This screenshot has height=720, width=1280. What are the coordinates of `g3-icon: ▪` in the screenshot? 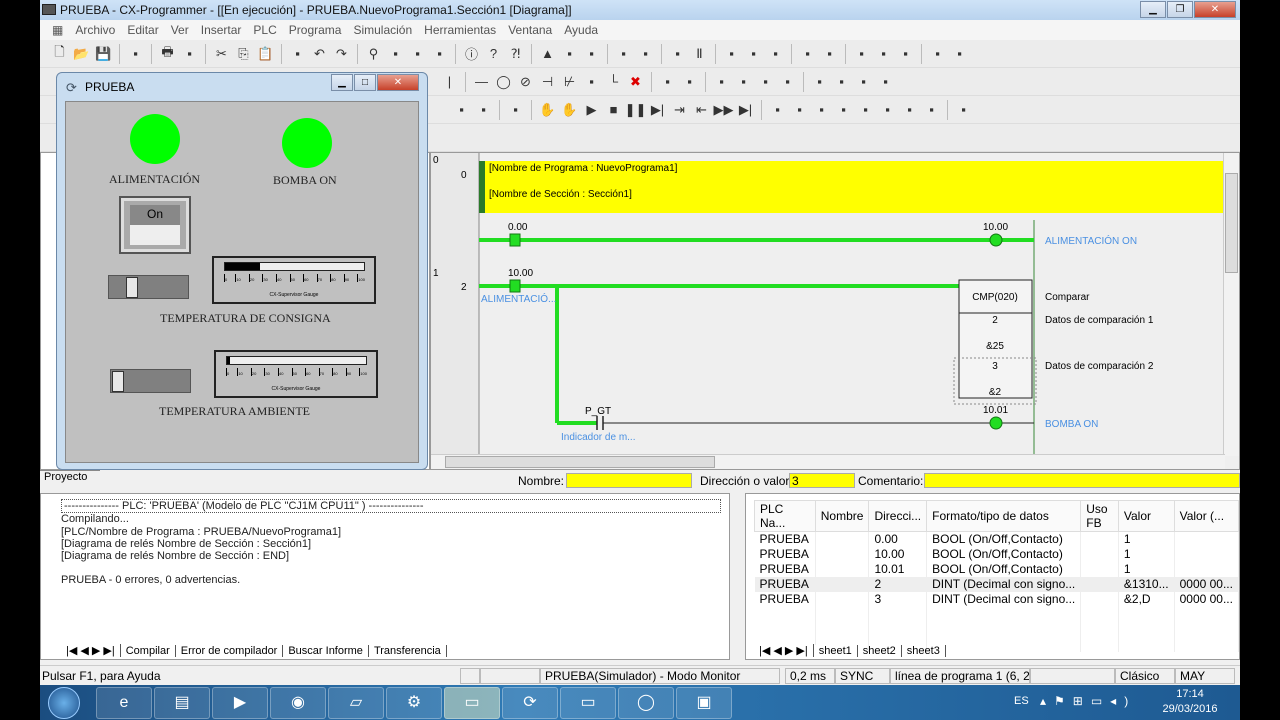 It's located at (821, 109).